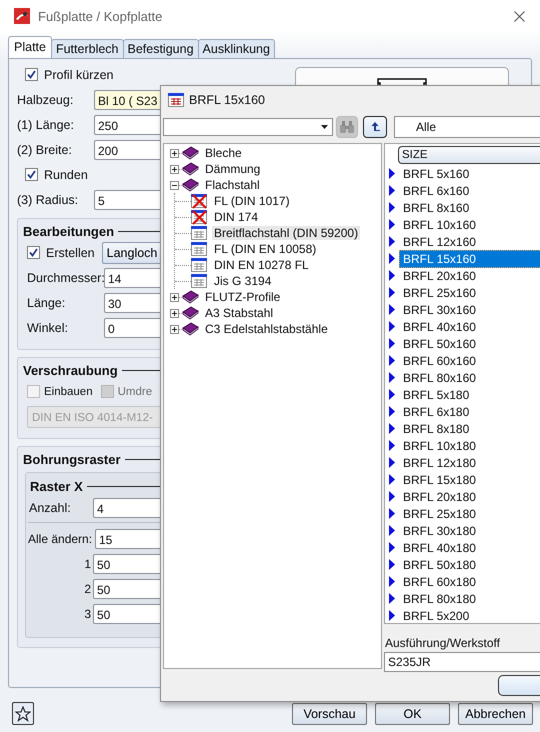  Describe the element at coordinates (72, 459) in the screenshot. I see `group-title: Bohrungsraster` at that location.